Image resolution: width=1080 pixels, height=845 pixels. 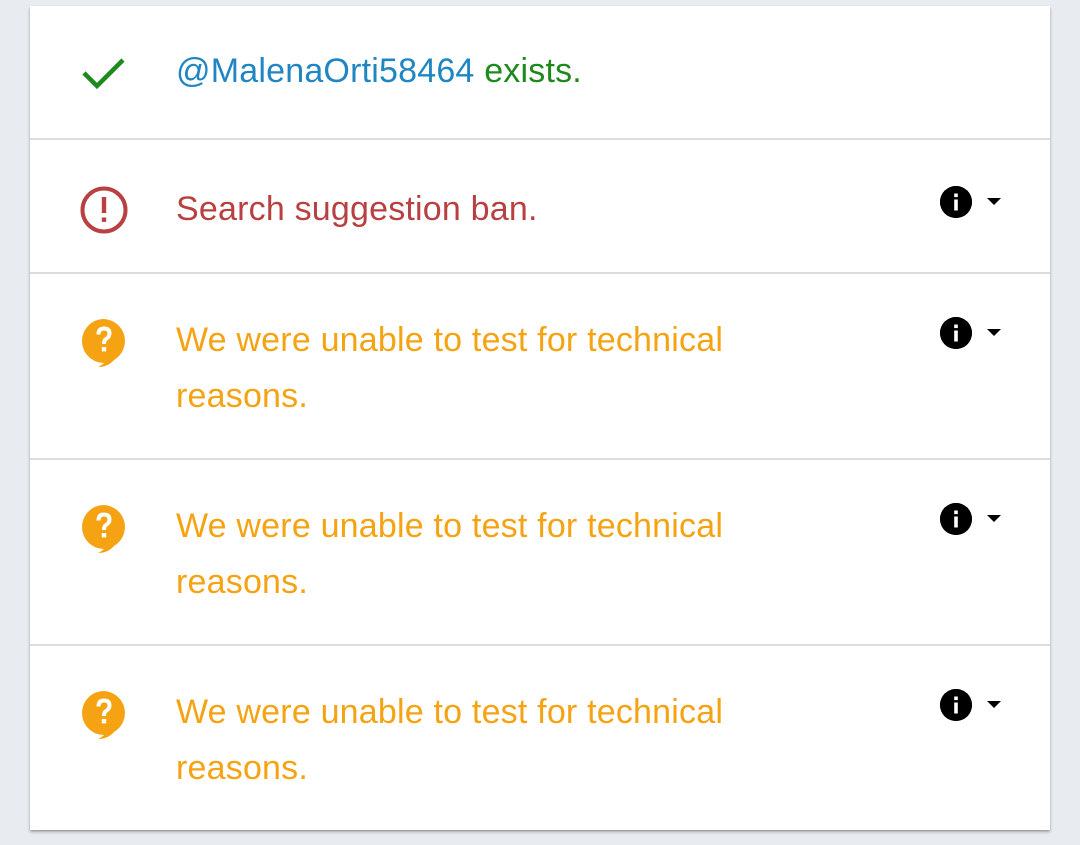 I want to click on exists-text: exists., so click(x=533, y=71).